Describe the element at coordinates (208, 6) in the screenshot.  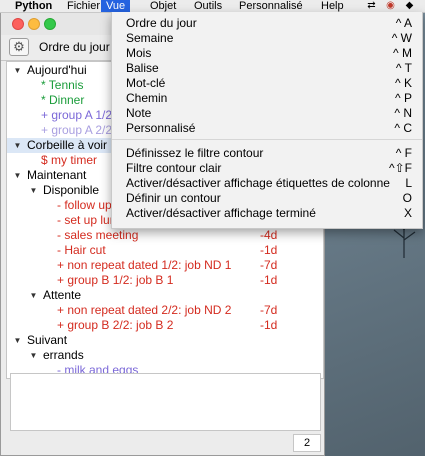
I see `menu-outils: Outils` at that location.